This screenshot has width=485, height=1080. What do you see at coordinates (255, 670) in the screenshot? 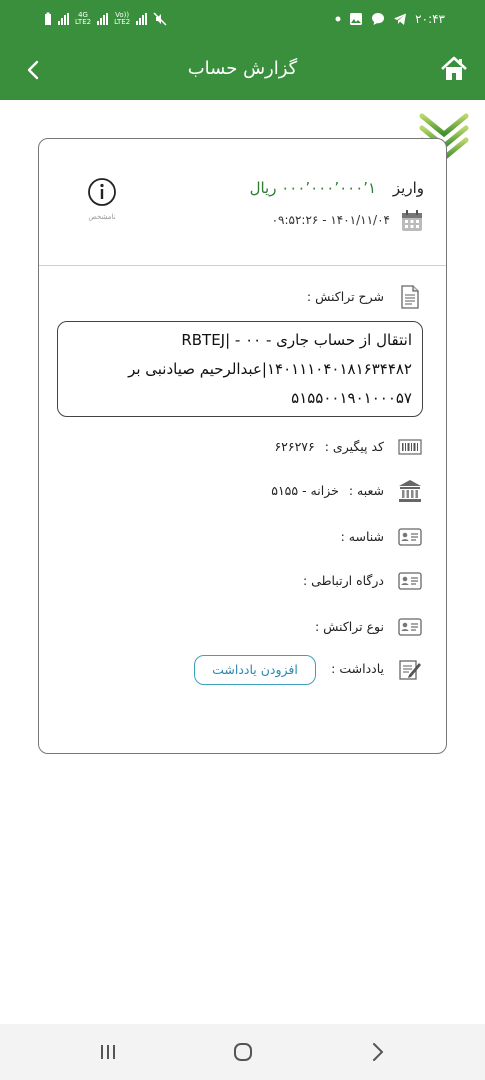
I see `add-note-button: افزودن یادداشت` at bounding box center [255, 670].